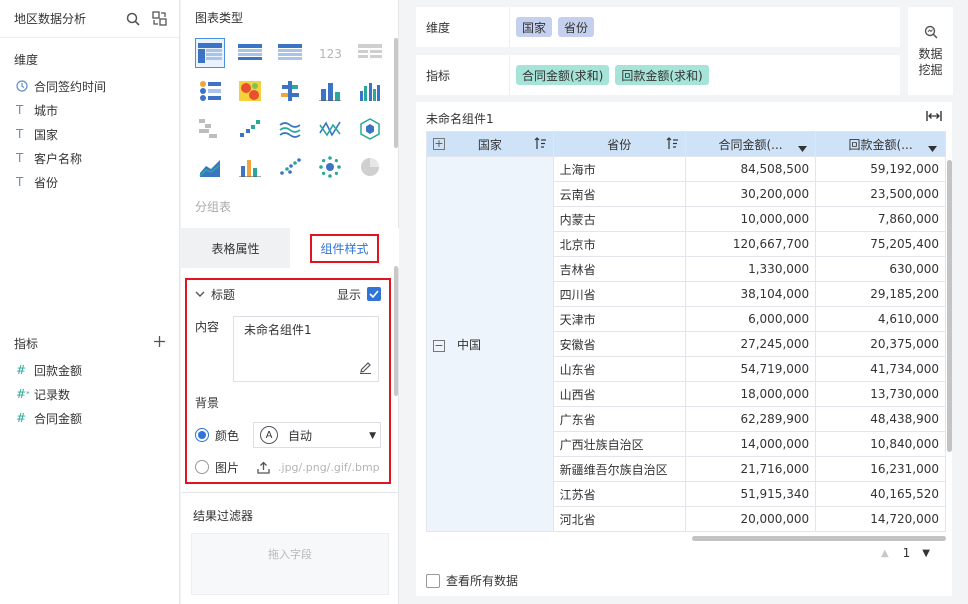 The image size is (968, 604). What do you see at coordinates (576, 27) in the screenshot?
I see `dimension-pill-province: 省份` at bounding box center [576, 27].